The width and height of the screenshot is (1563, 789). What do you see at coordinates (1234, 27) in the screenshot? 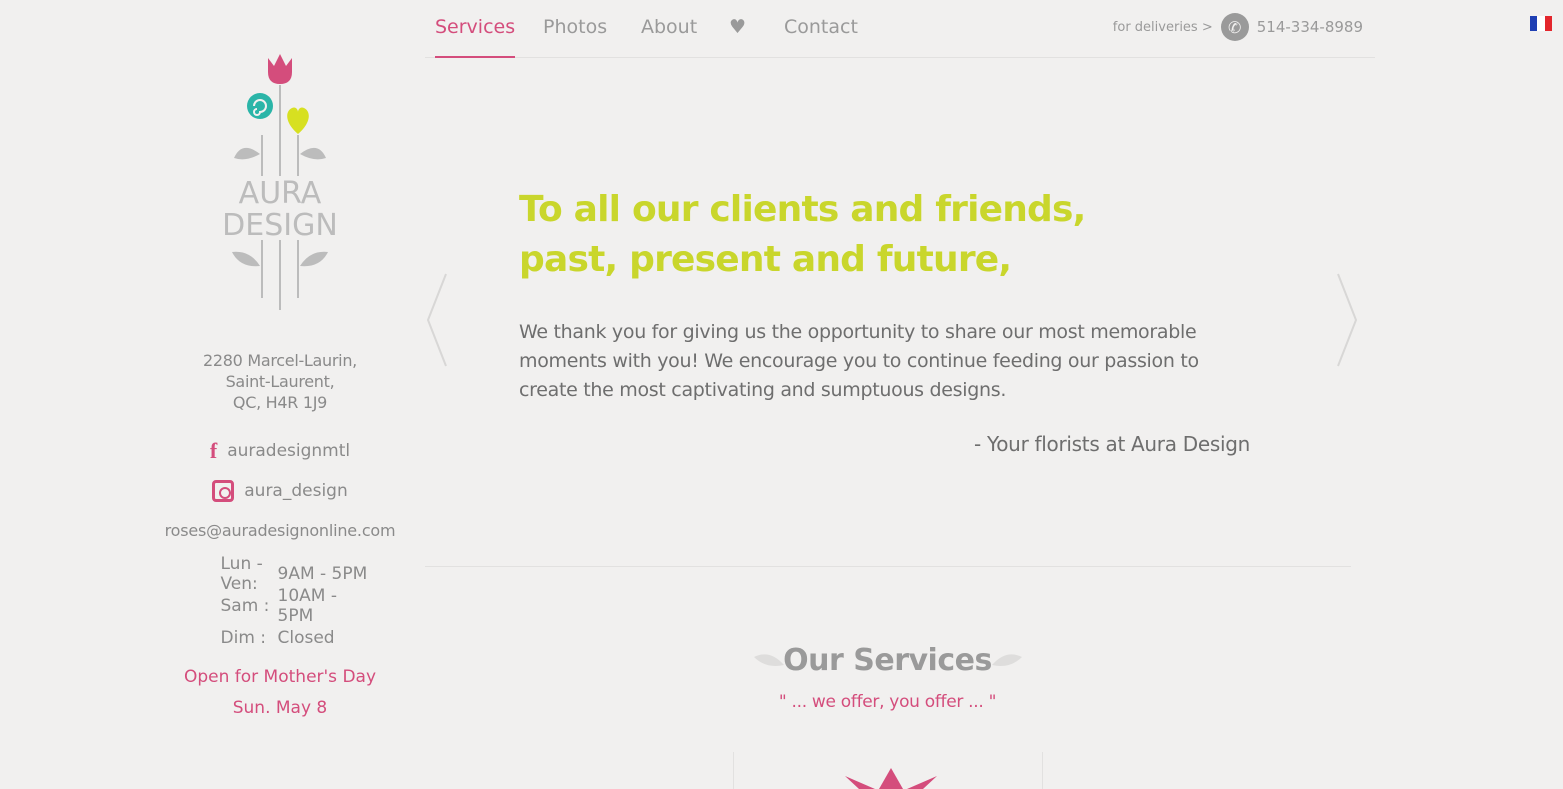
I see `phone-icon: ✆` at bounding box center [1234, 27].